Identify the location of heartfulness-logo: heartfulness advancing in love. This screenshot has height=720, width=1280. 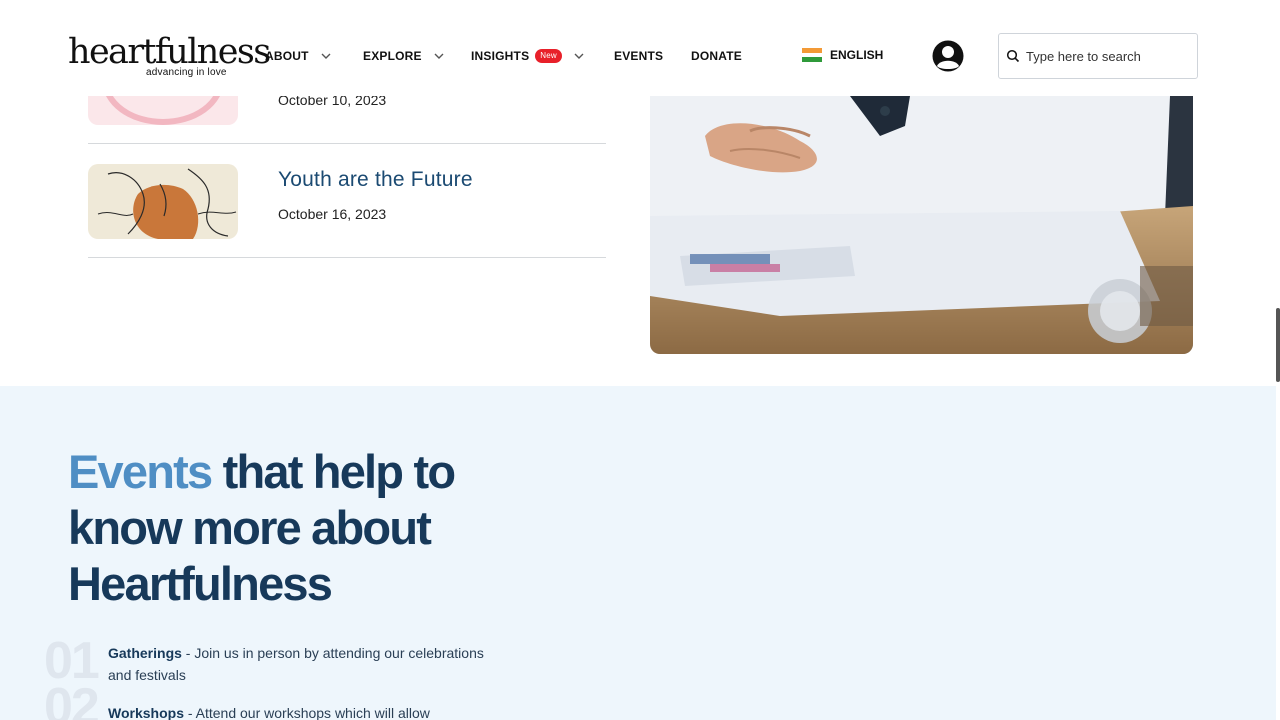
(169, 56).